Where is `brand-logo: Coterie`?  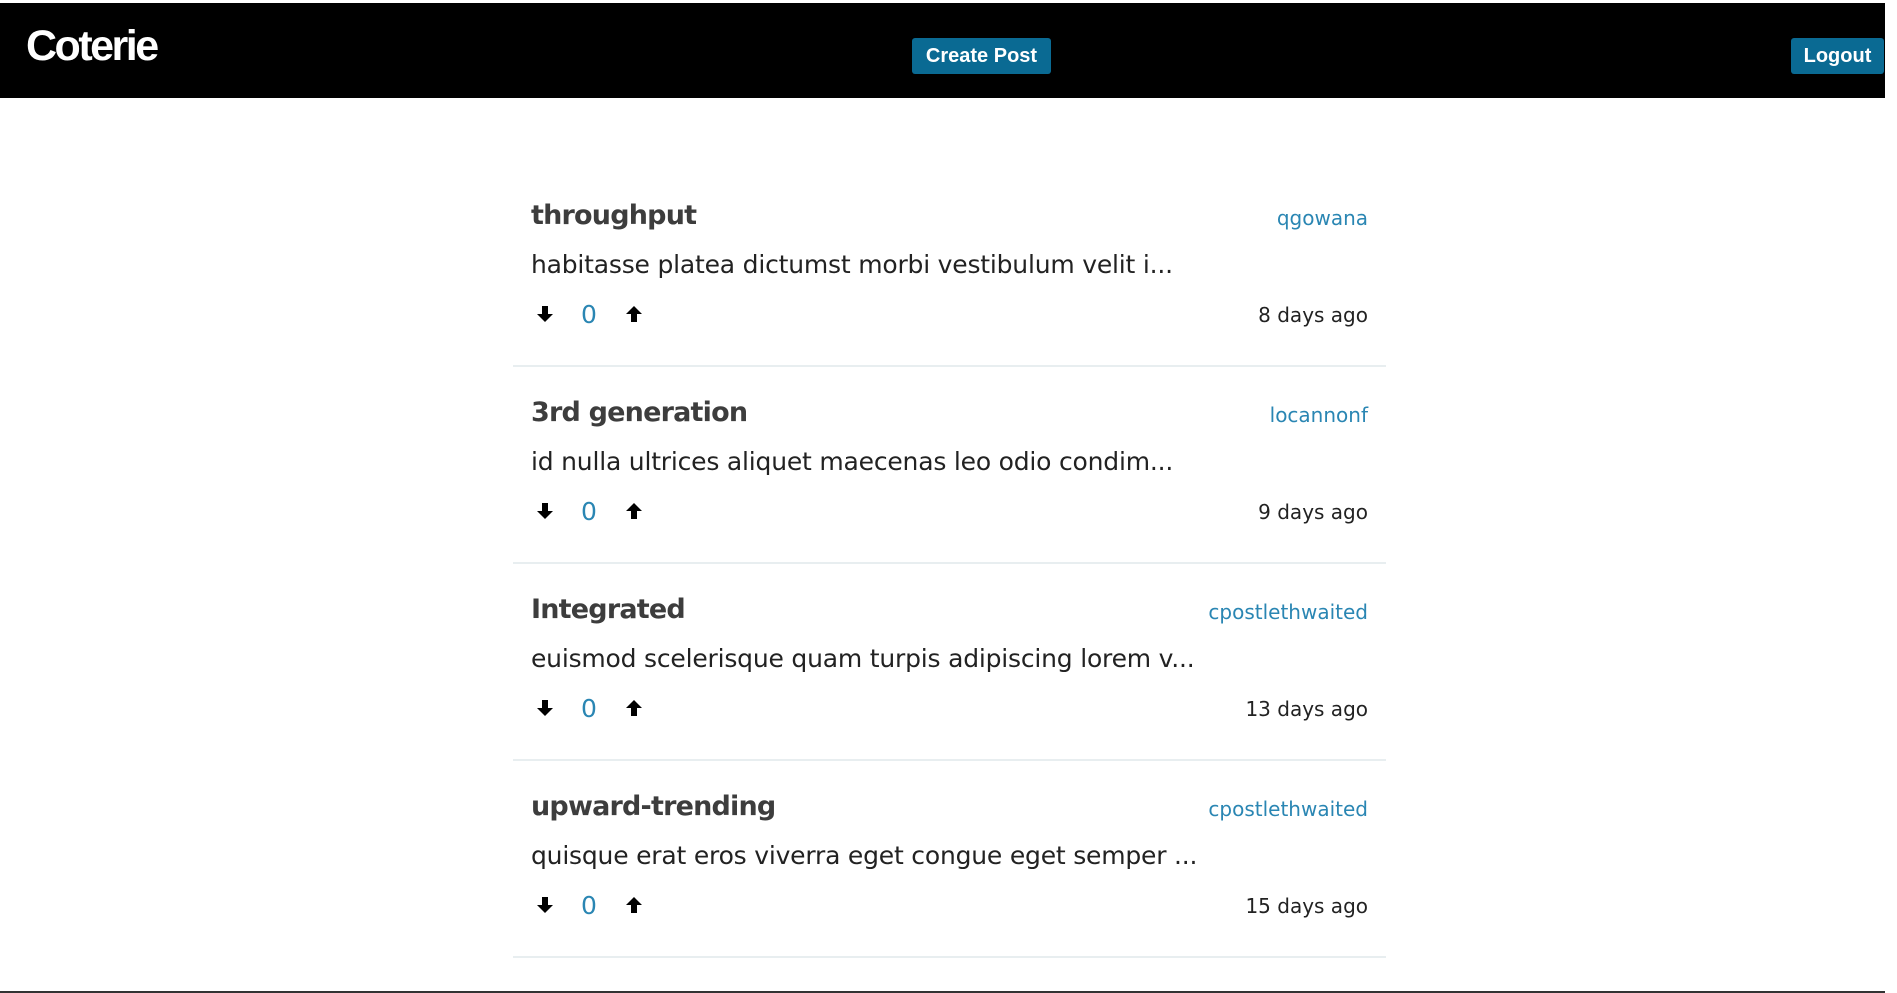
brand-logo: Coterie is located at coordinates (92, 46).